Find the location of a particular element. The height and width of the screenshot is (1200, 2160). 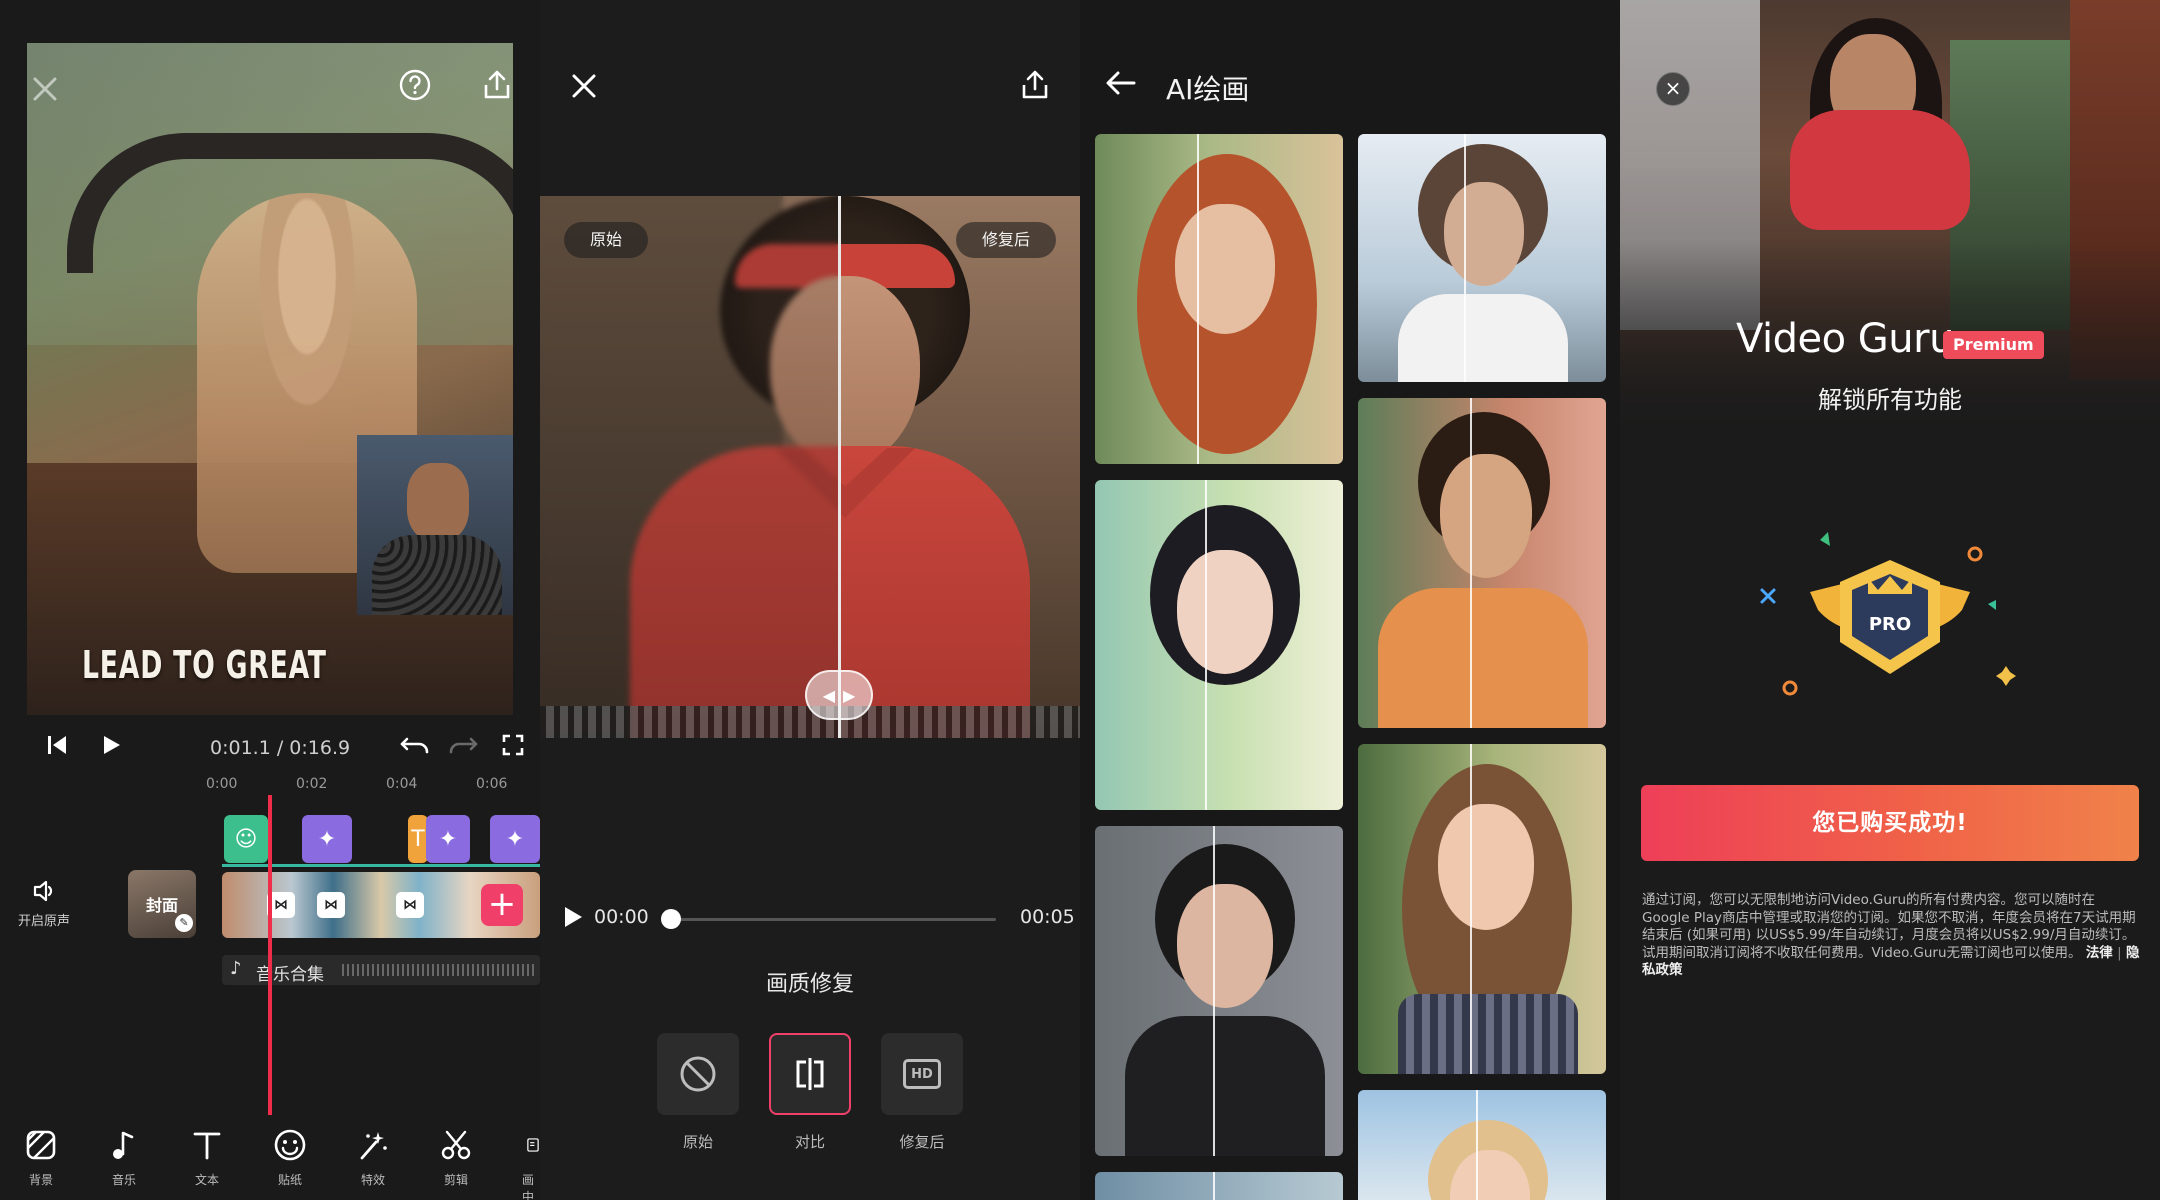

close-icon: × is located at coordinates (1673, 89).